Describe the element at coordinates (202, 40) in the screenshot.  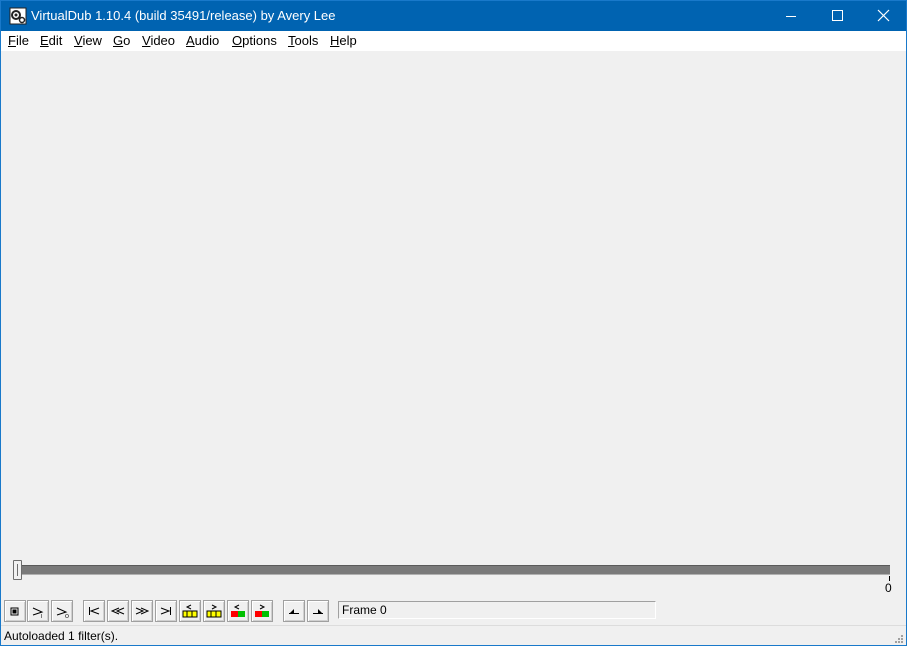
I see `menu-audio: Audio` at that location.